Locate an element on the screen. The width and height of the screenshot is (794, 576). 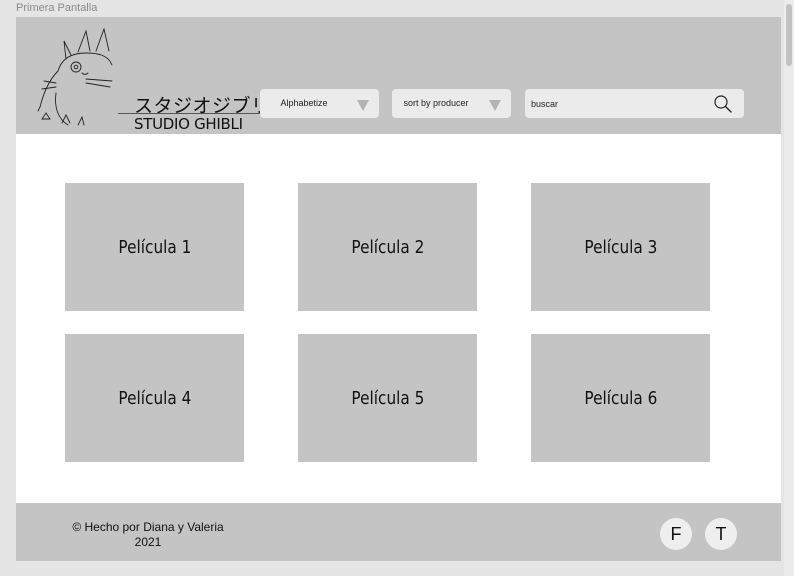
alphabetize-label: Alphabetize is located at coordinates (304, 103).